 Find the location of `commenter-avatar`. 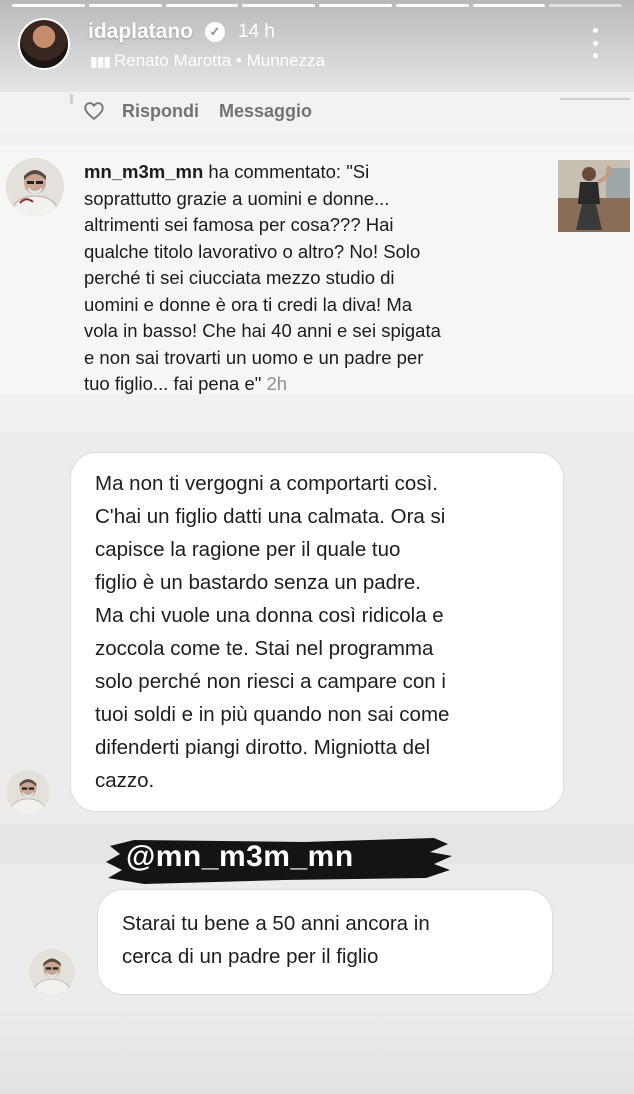

commenter-avatar is located at coordinates (35, 187).